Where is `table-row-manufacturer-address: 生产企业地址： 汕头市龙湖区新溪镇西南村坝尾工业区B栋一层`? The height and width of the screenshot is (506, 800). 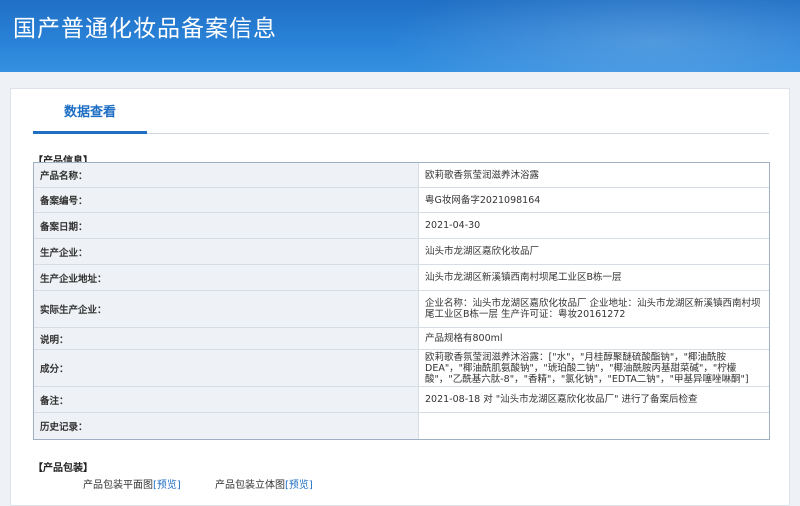 table-row-manufacturer-address: 生产企业地址： 汕头市龙湖区新溪镇西南村坝尾工业区B栋一层 is located at coordinates (401, 278).